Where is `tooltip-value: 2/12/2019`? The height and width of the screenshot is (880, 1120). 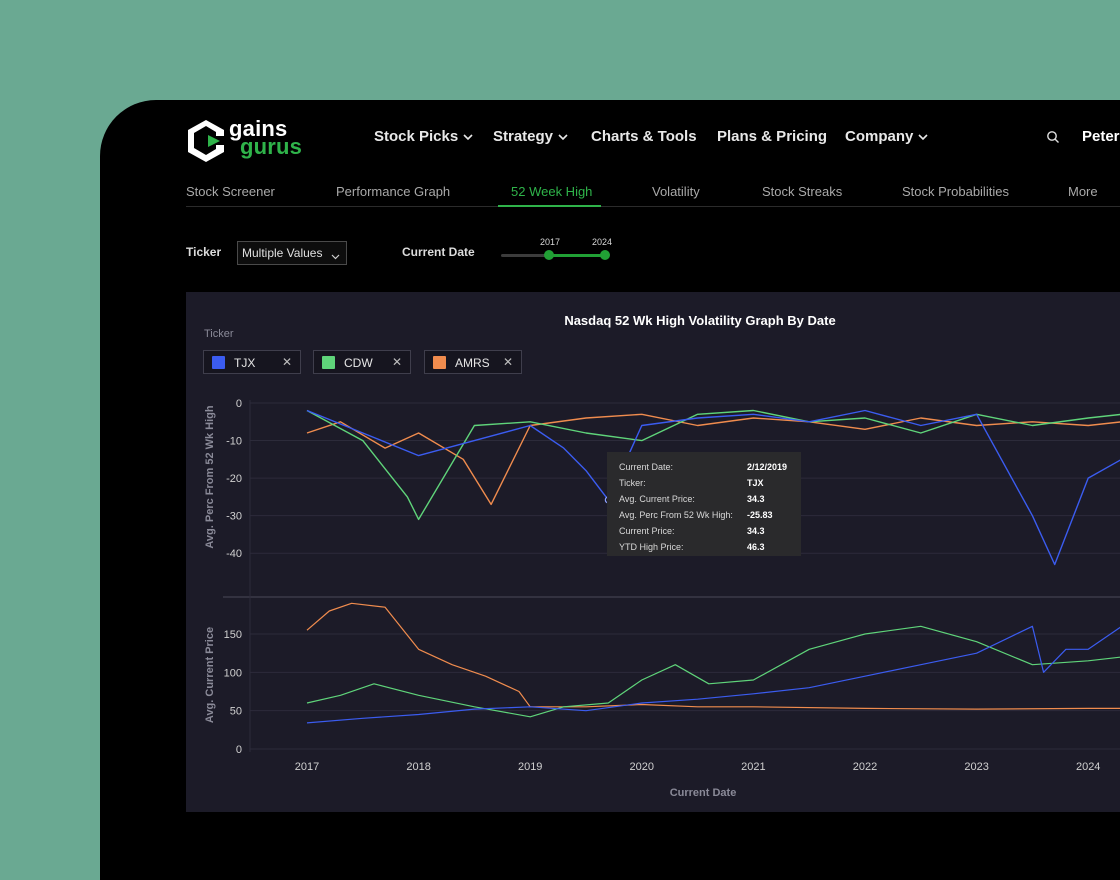 tooltip-value: 2/12/2019 is located at coordinates (767, 467).